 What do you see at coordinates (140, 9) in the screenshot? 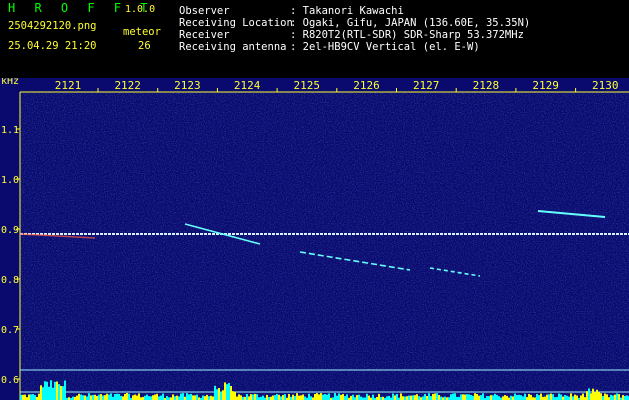
I see `app-version: 1.0.0` at bounding box center [140, 9].